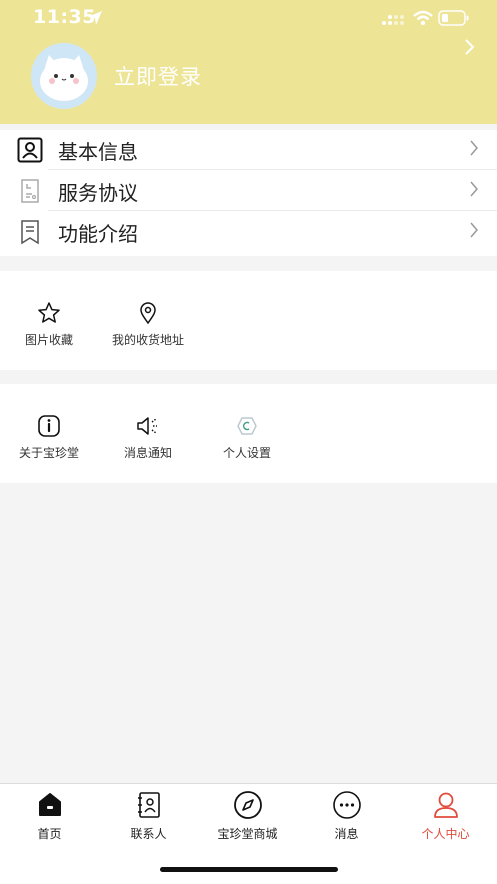 The height and width of the screenshot is (884, 497). Describe the element at coordinates (49, 324) in the screenshot. I see `tile-image-favorites: 图片收藏` at that location.